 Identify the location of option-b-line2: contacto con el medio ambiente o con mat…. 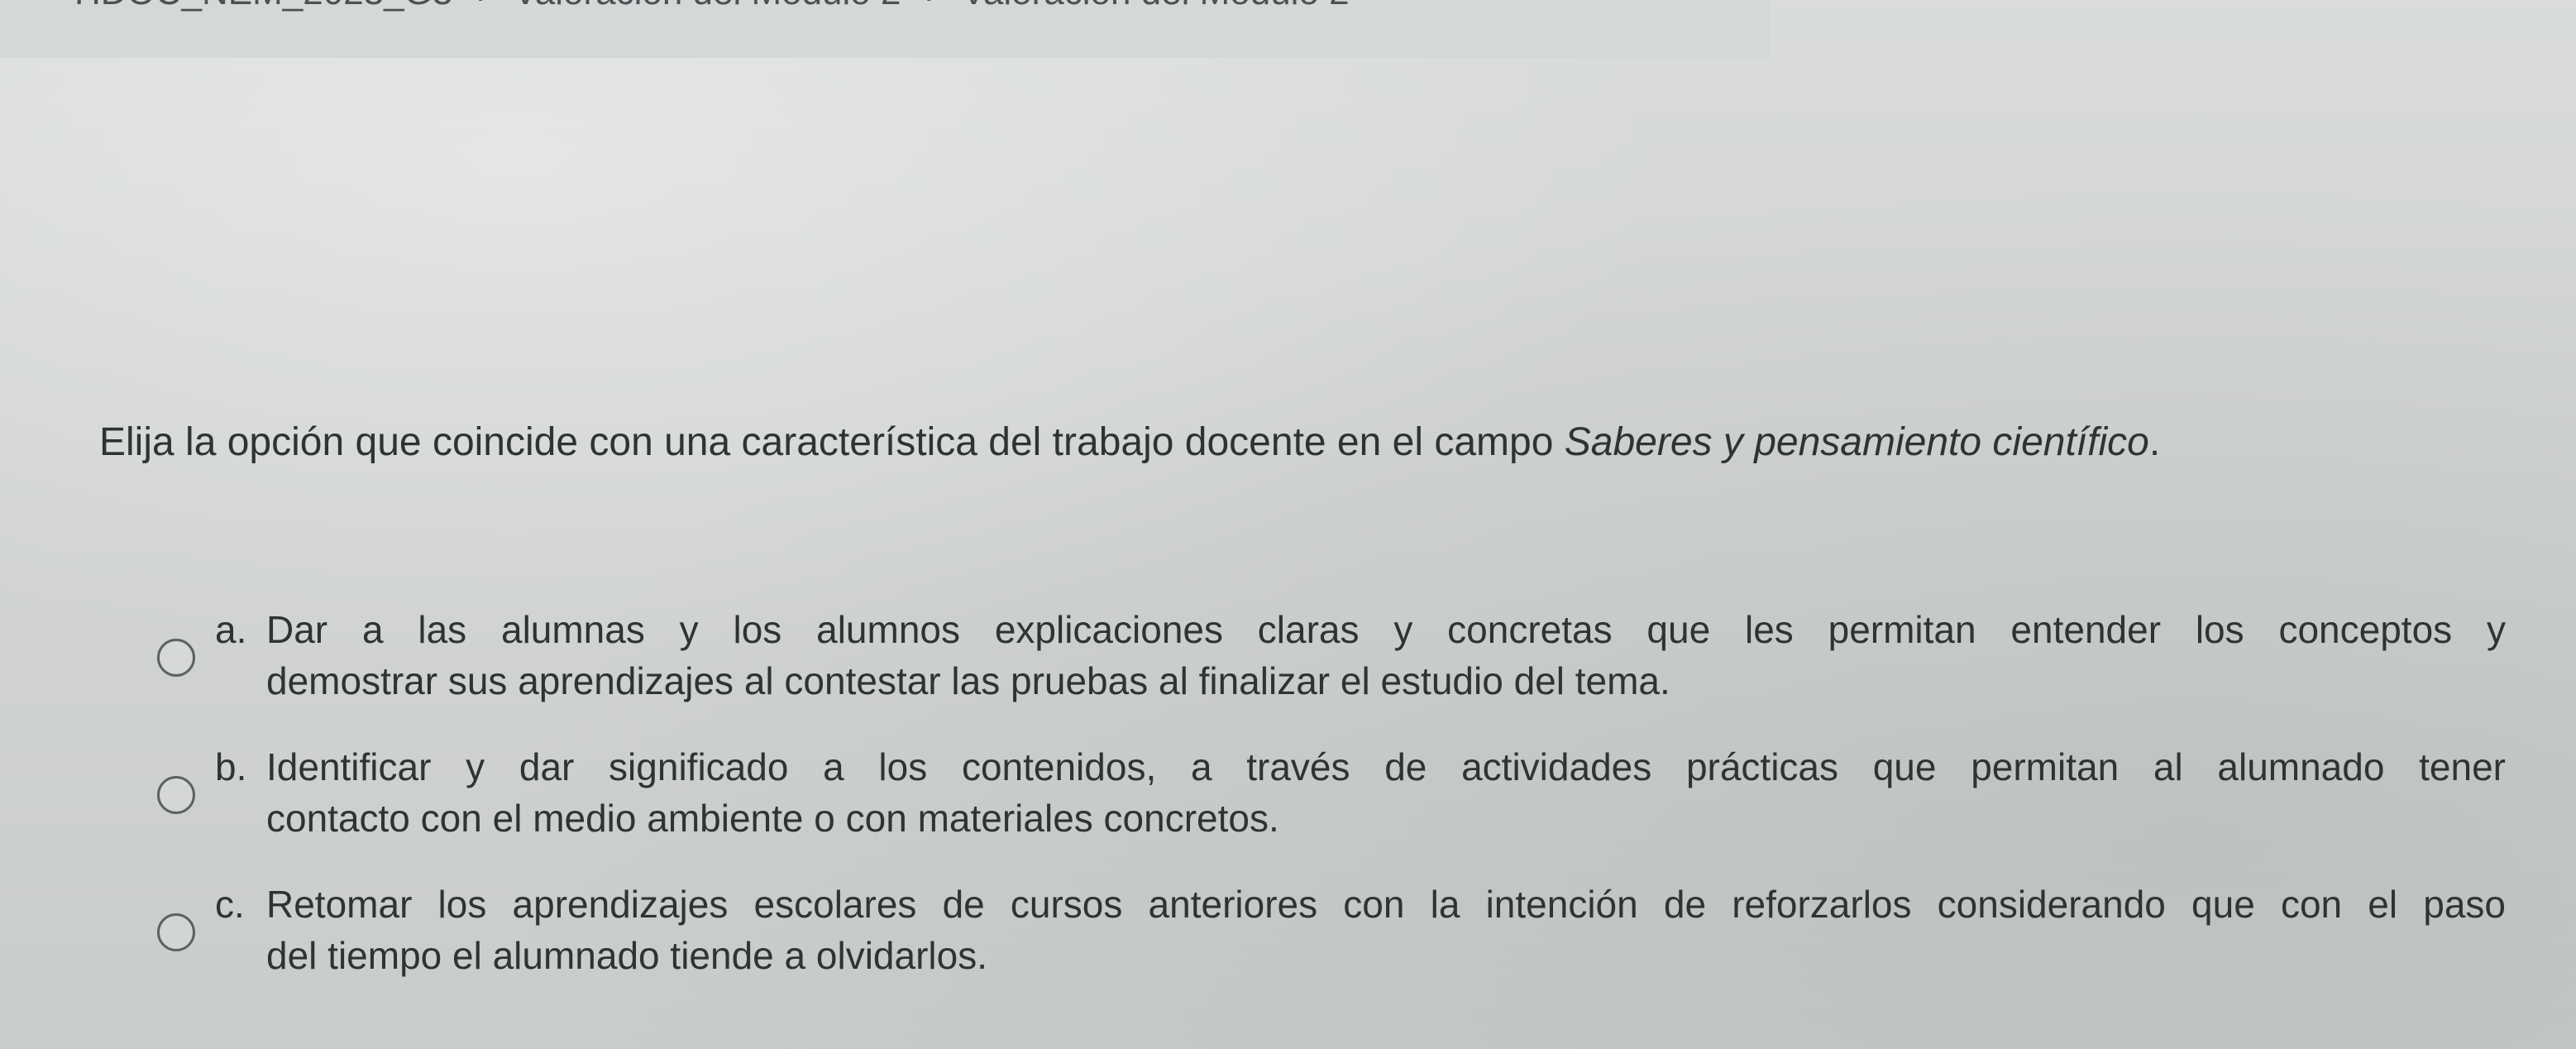
(772, 818).